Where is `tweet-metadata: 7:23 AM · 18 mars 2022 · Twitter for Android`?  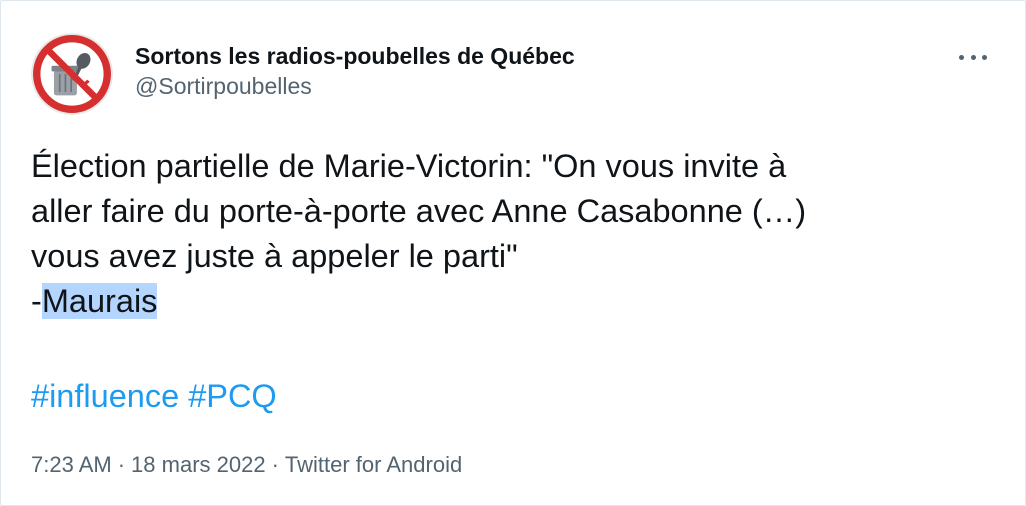 tweet-metadata: 7:23 AM · 18 mars 2022 · Twitter for Android is located at coordinates (246, 465).